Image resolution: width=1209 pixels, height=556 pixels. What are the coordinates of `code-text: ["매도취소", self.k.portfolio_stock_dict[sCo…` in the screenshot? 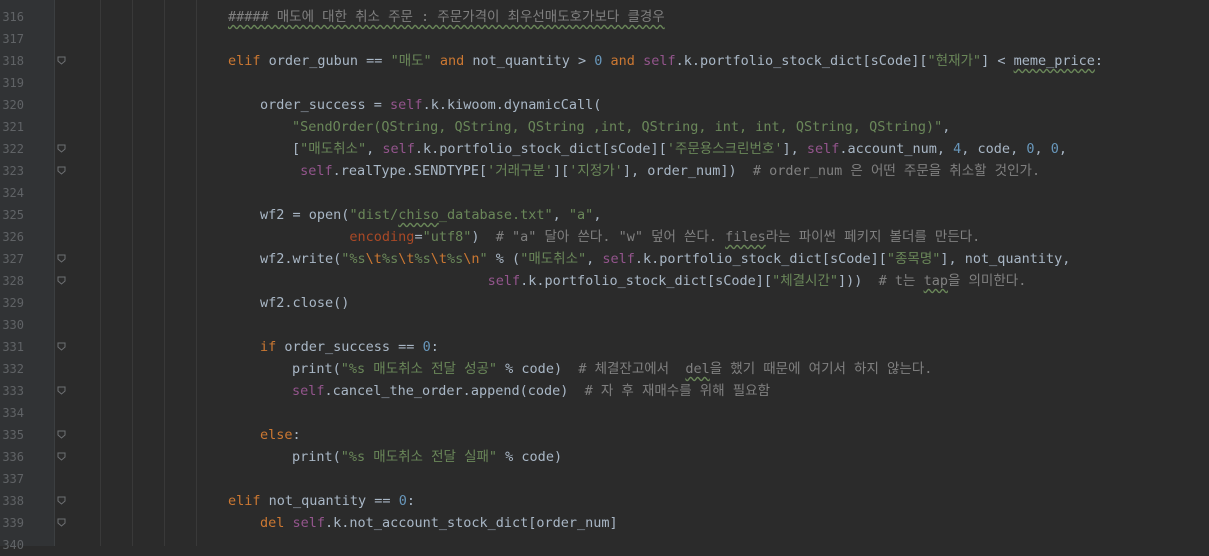 It's located at (679, 149).